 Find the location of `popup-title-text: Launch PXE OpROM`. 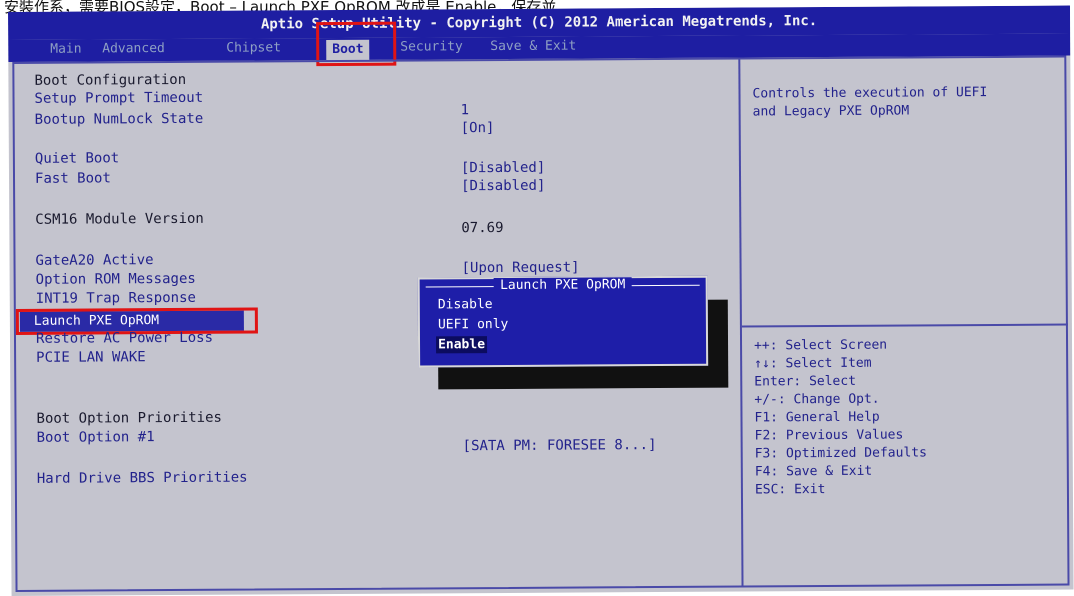

popup-title-text: Launch PXE OpROM is located at coordinates (563, 285).